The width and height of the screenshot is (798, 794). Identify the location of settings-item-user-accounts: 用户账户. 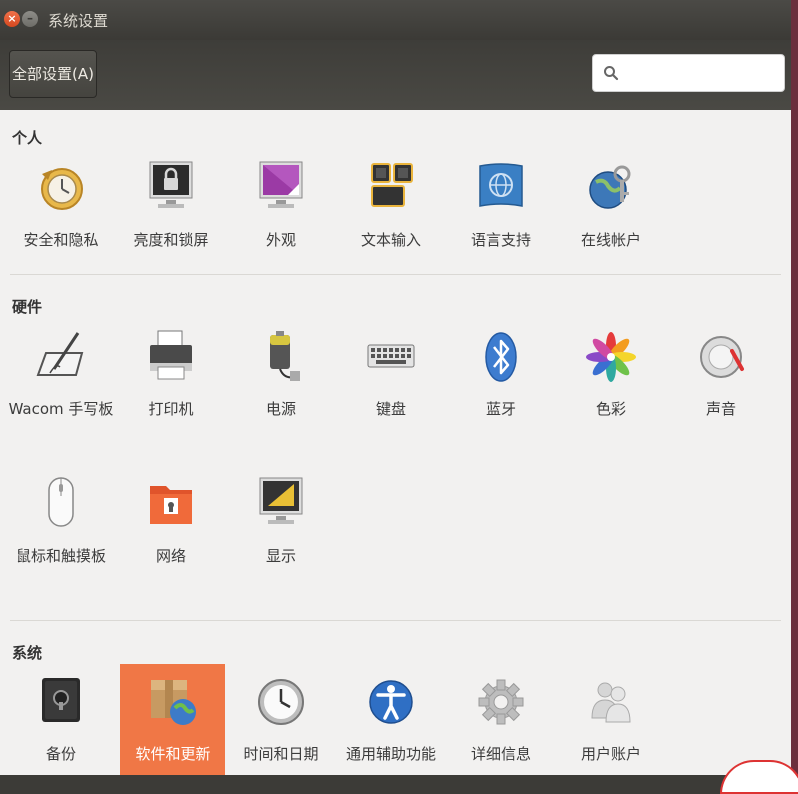
(611, 724).